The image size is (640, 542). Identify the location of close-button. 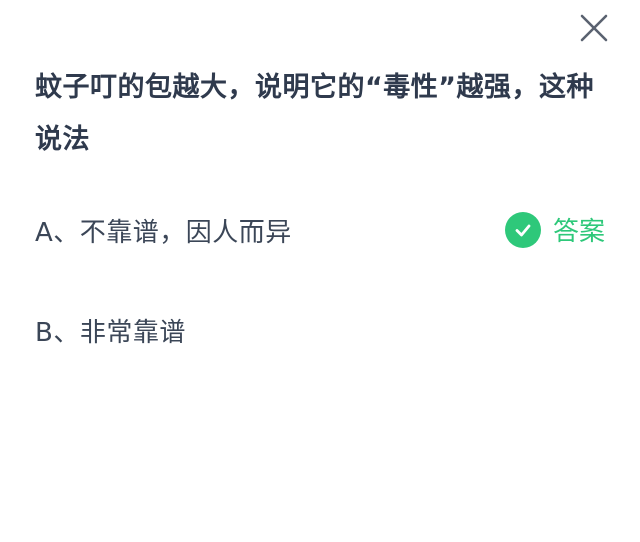
(594, 28).